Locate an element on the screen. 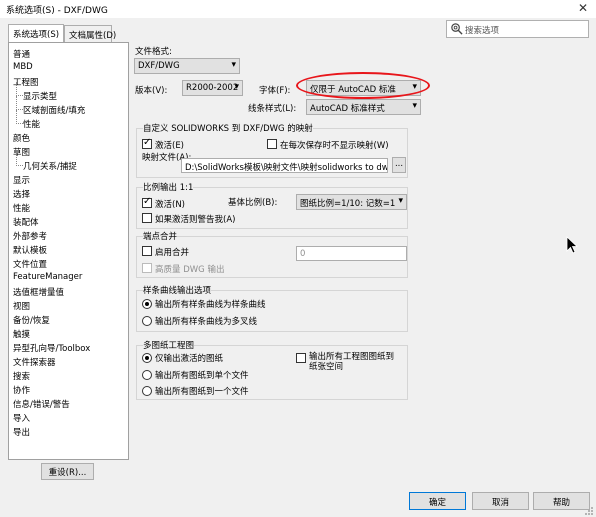 The width and height of the screenshot is (596, 517). tree-item-file-locations: 文件位置 is located at coordinates (30, 264).